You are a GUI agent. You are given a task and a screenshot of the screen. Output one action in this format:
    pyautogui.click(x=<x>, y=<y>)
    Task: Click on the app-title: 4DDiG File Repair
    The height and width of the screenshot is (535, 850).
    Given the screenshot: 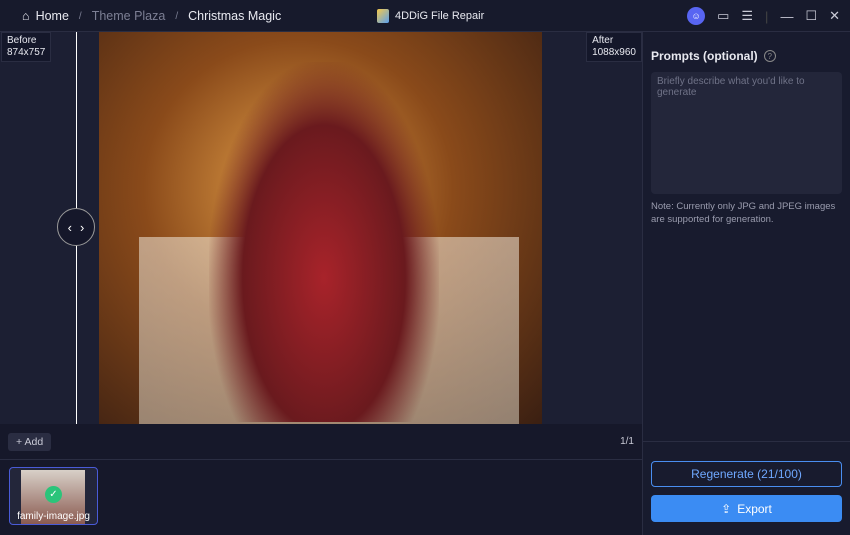 What is the action you would take?
    pyautogui.click(x=430, y=16)
    